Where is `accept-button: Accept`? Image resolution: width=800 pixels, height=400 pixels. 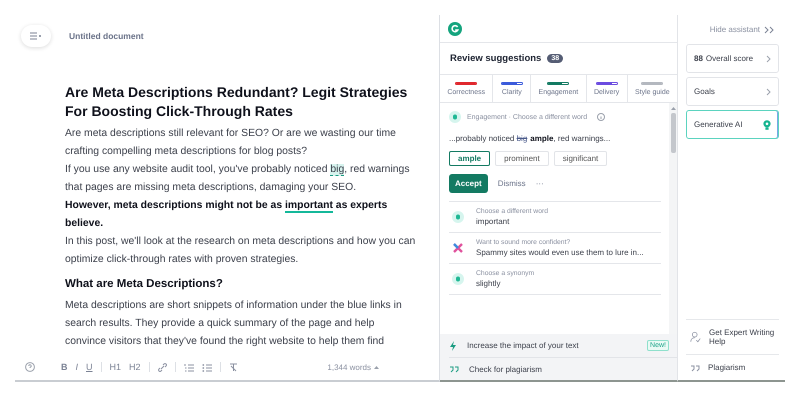
accept-button: Accept is located at coordinates (468, 183).